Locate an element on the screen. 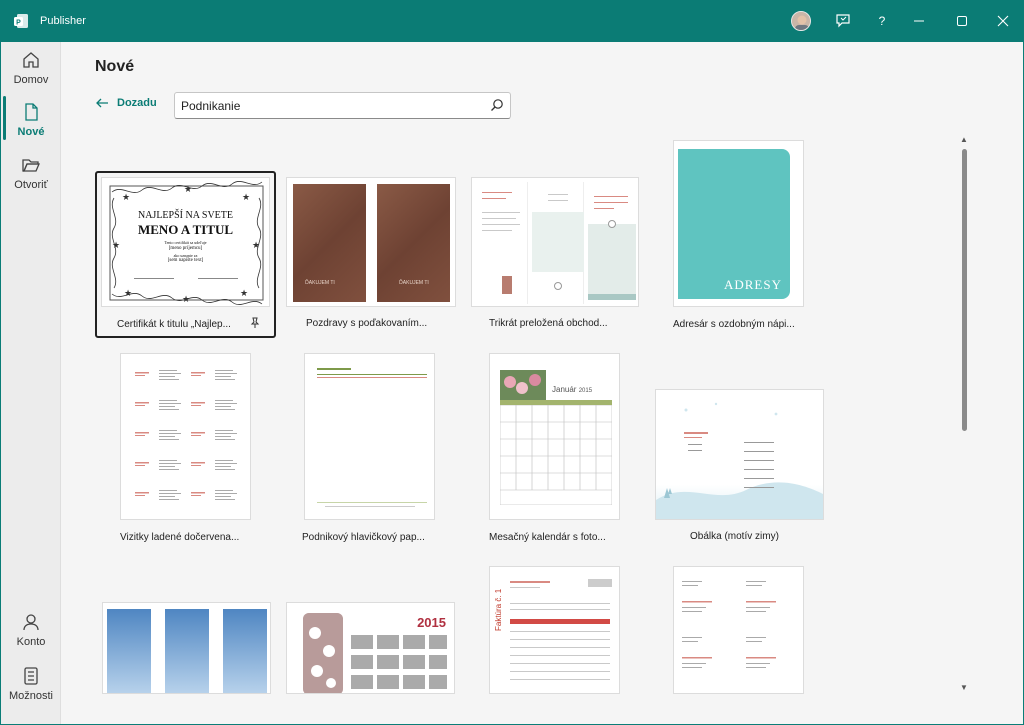  cert-line2: MENO A TITUL is located at coordinates (185, 229).